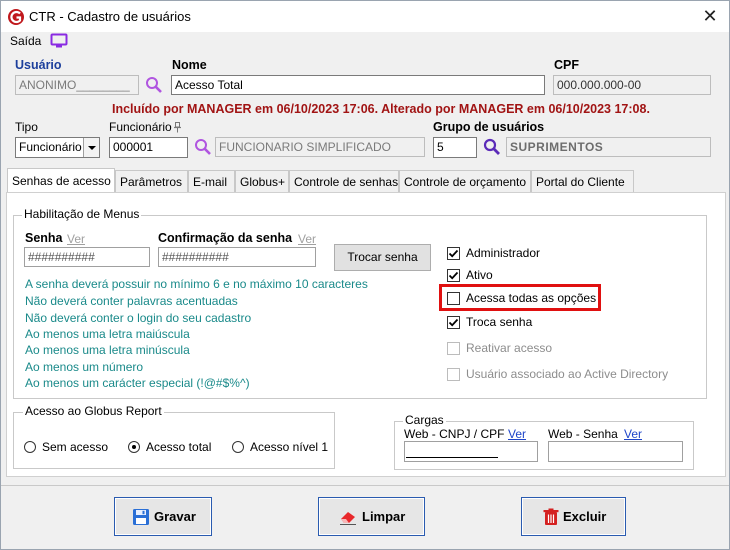 The image size is (730, 550). I want to click on reativar-acesso-label: Reativar acesso, so click(509, 348).